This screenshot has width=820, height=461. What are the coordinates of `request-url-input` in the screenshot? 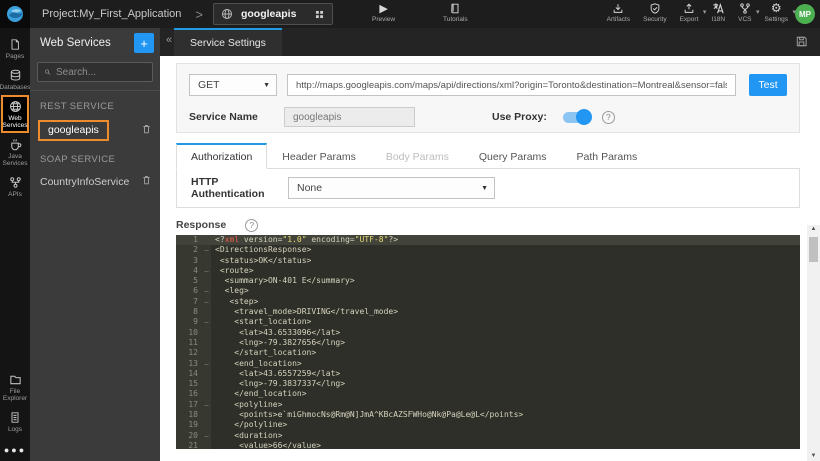 It's located at (511, 85).